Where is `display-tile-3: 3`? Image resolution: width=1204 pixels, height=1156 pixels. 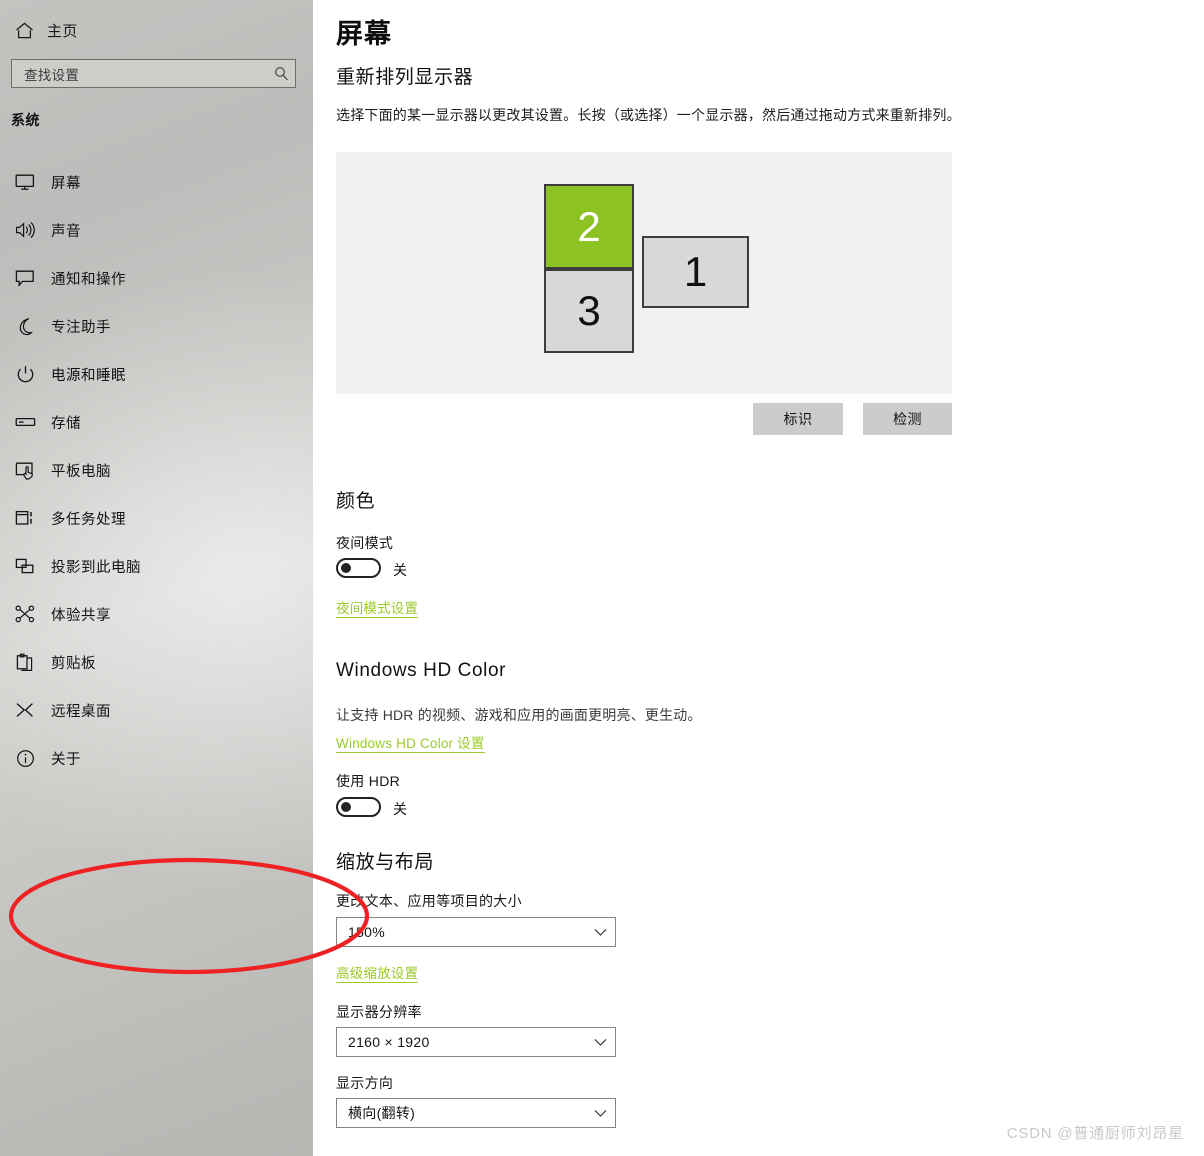 display-tile-3: 3 is located at coordinates (589, 311).